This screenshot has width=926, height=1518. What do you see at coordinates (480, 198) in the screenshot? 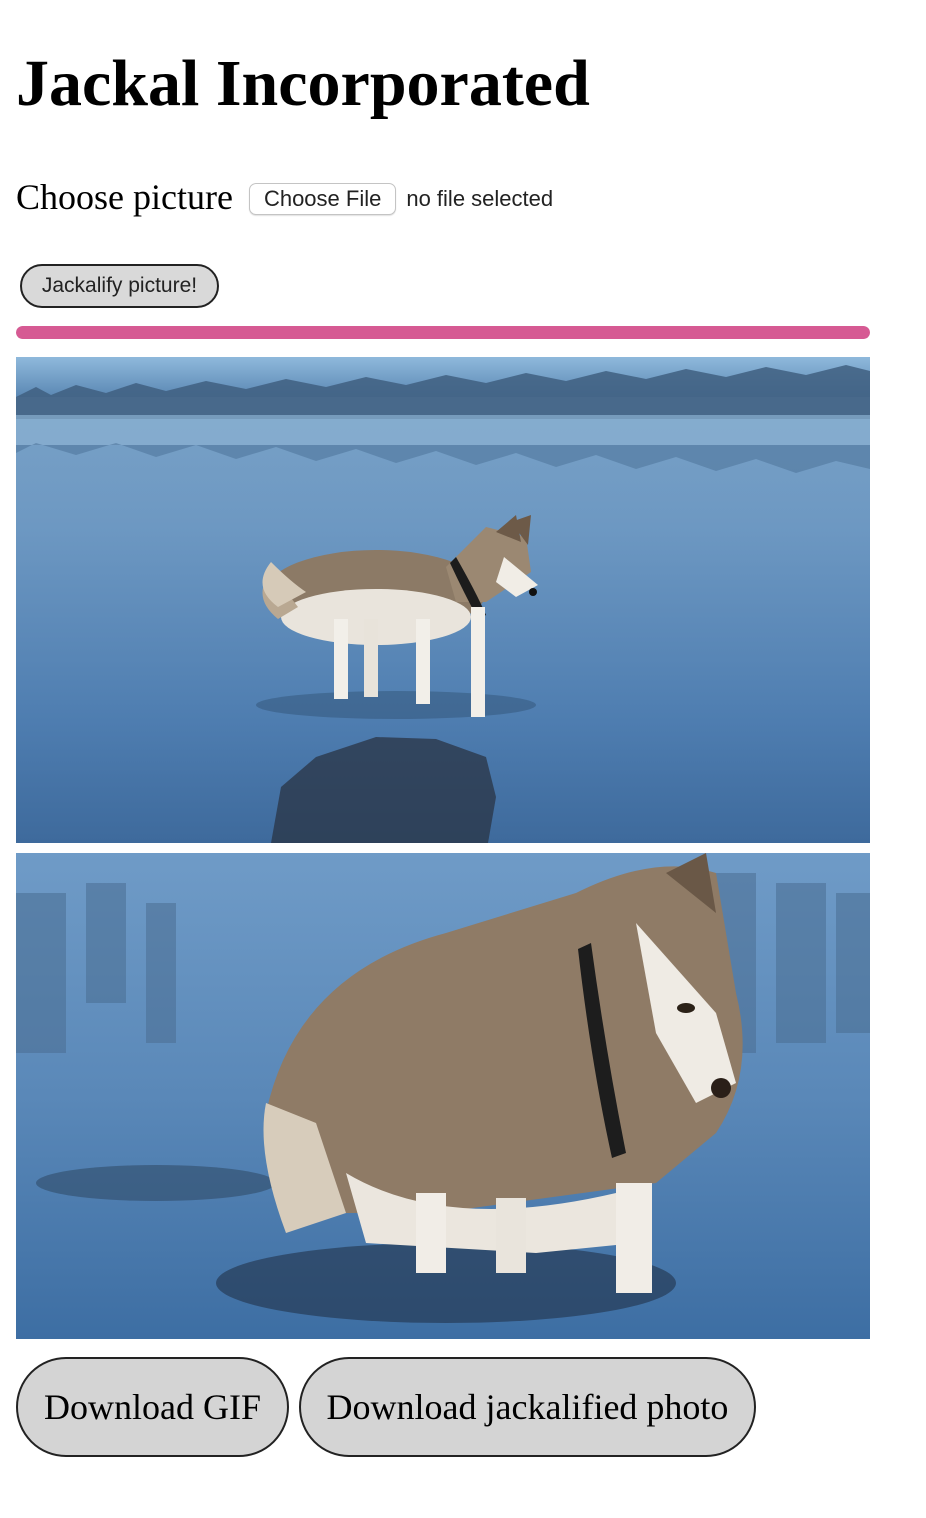
I see `file-status-text: no file selected` at bounding box center [480, 198].